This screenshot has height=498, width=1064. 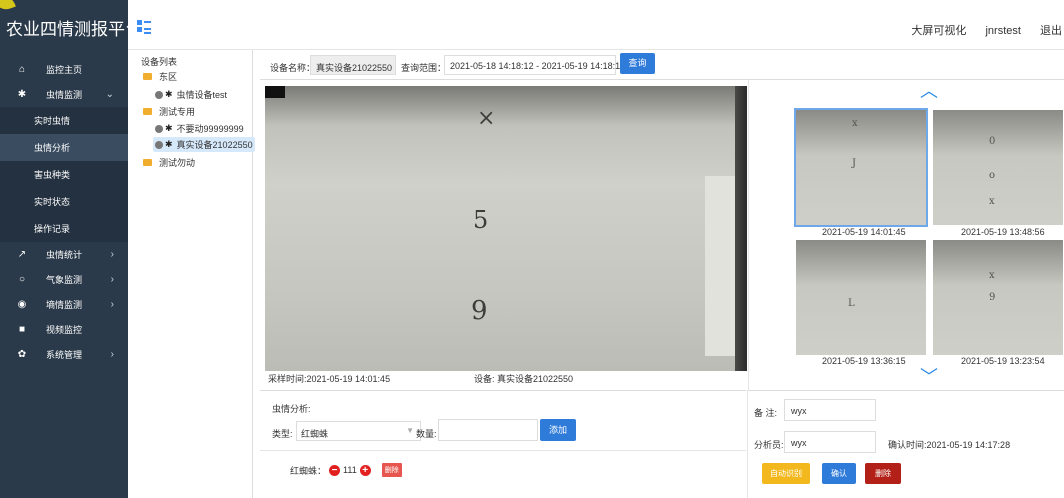 What do you see at coordinates (64, 304) in the screenshot?
I see `sidebar-item-soil: ◉ 墒情监测 ›` at bounding box center [64, 304].